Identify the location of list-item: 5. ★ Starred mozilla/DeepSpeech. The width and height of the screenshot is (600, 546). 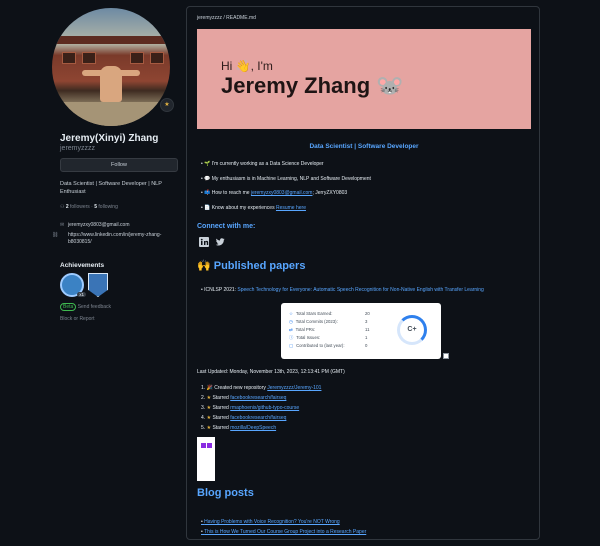
(239, 428).